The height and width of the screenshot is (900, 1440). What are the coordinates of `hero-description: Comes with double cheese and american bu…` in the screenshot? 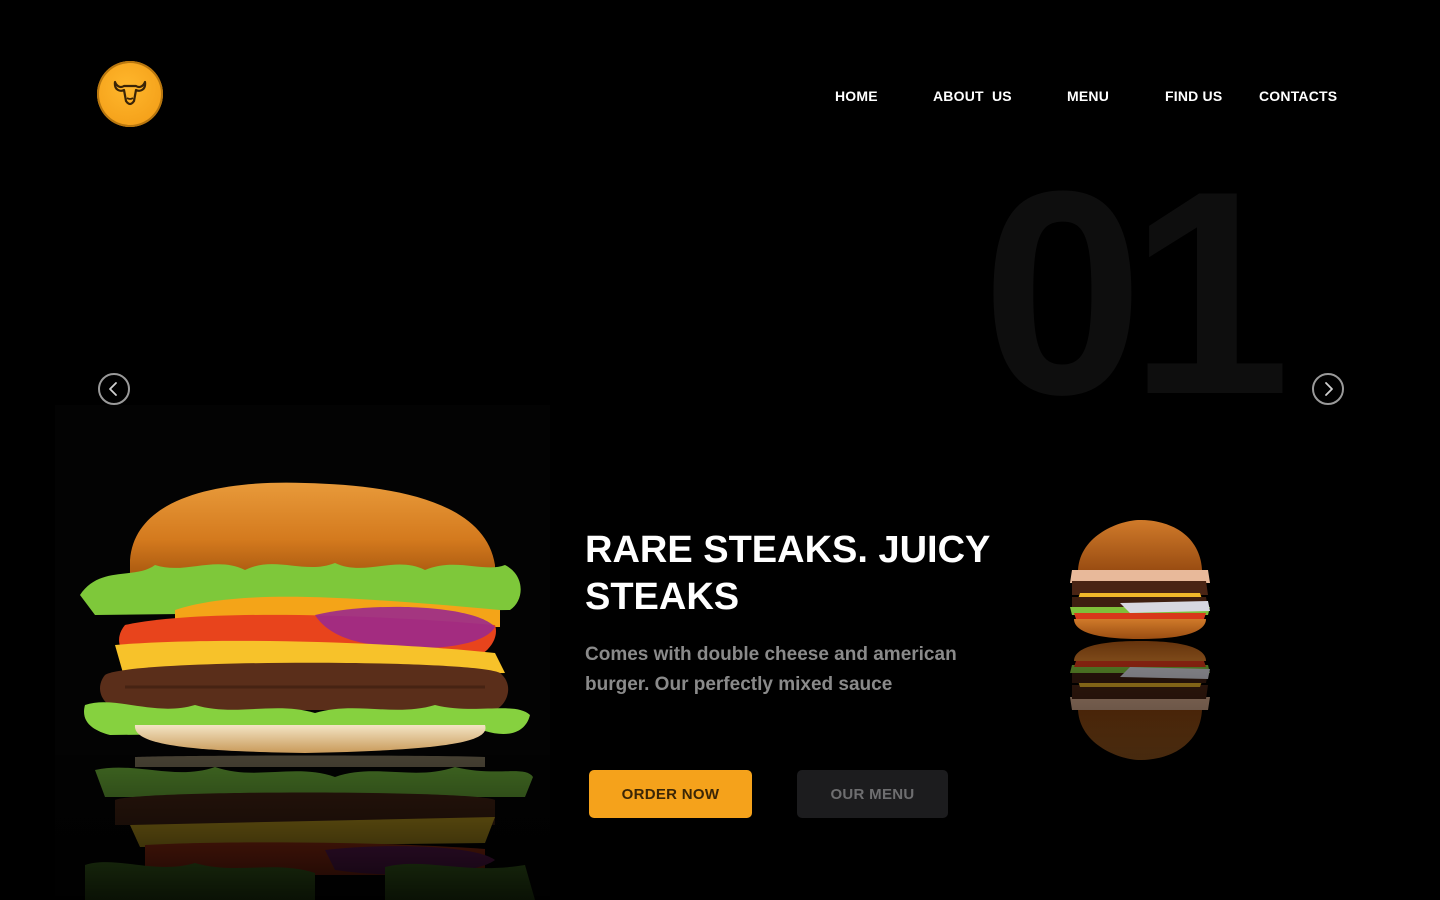 It's located at (771, 669).